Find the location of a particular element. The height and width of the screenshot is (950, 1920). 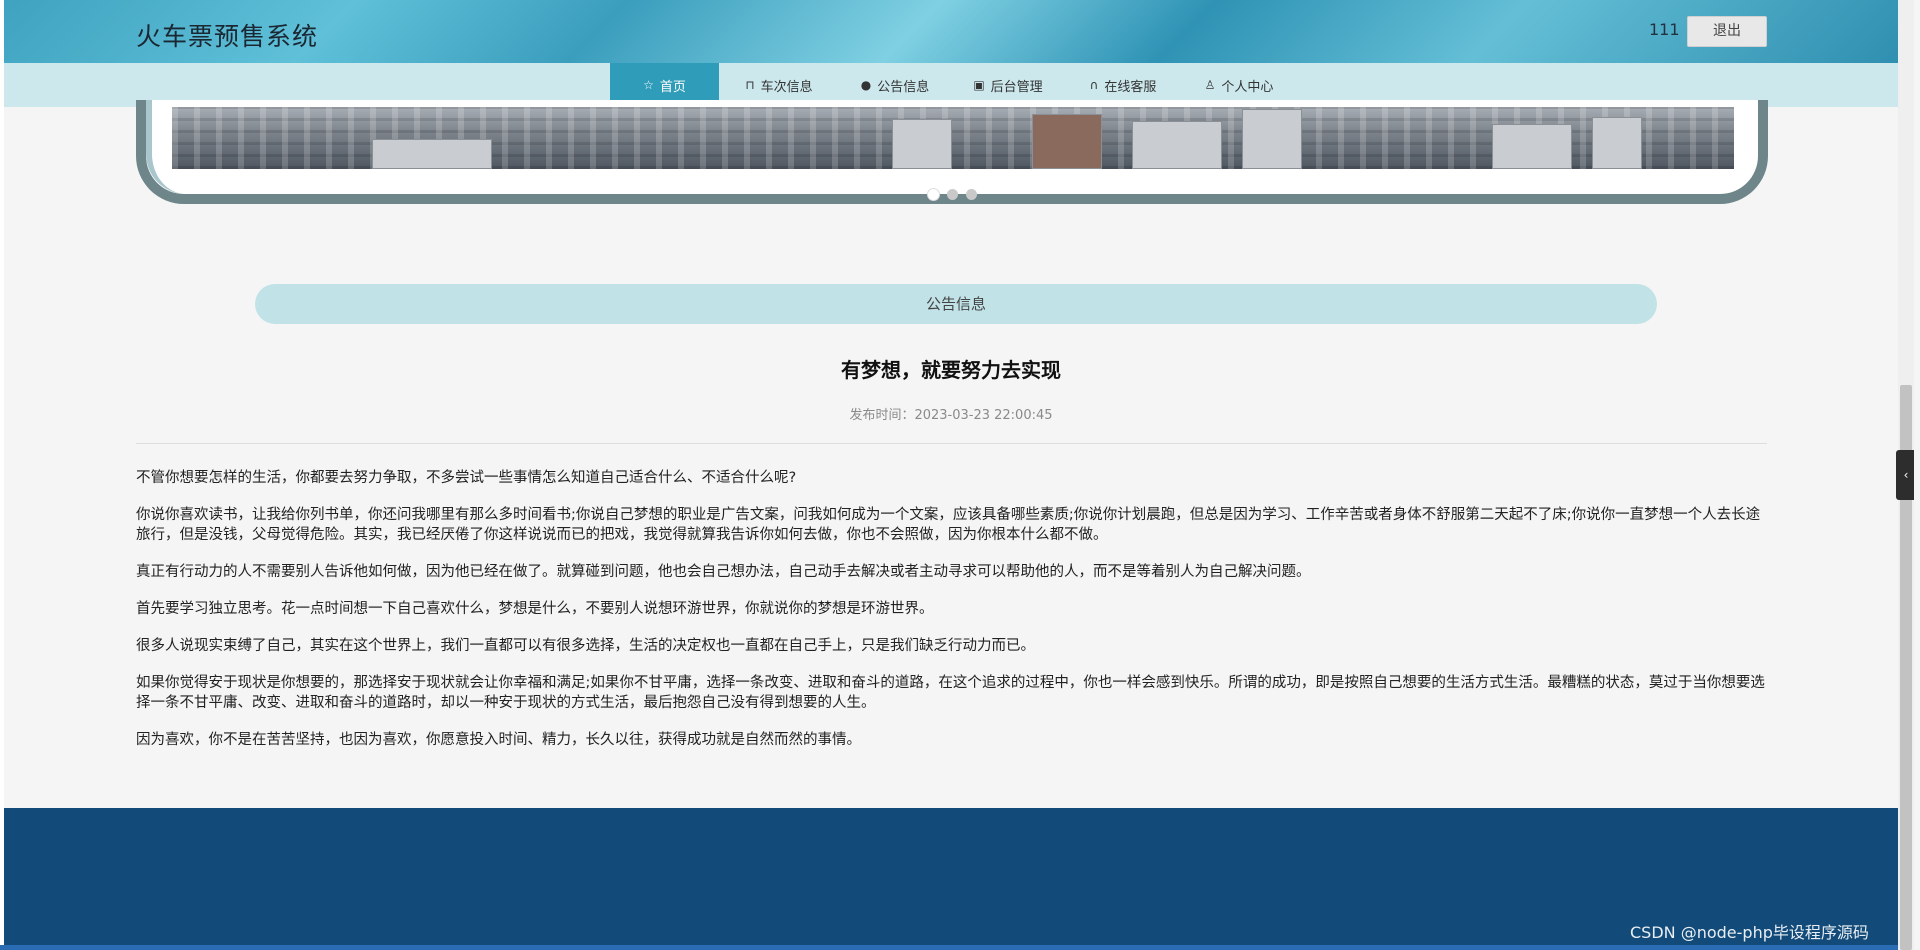

section-header: 公告信息 is located at coordinates (956, 304).